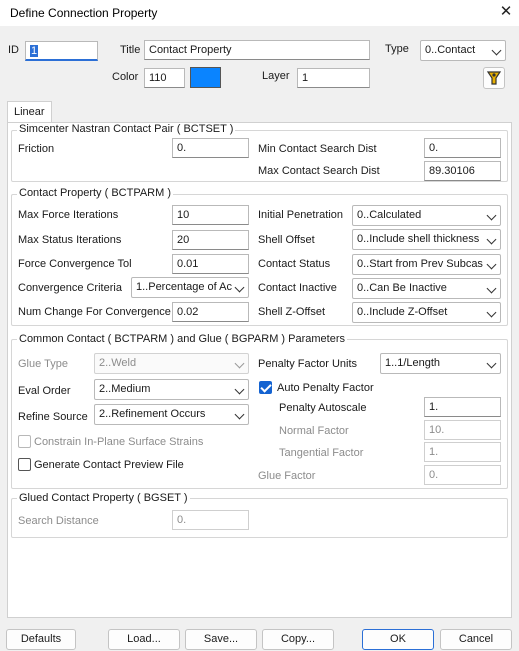 The height and width of the screenshot is (651, 519). Describe the element at coordinates (68, 215) in the screenshot. I see `max-force-label: Max Force Iterations` at that location.